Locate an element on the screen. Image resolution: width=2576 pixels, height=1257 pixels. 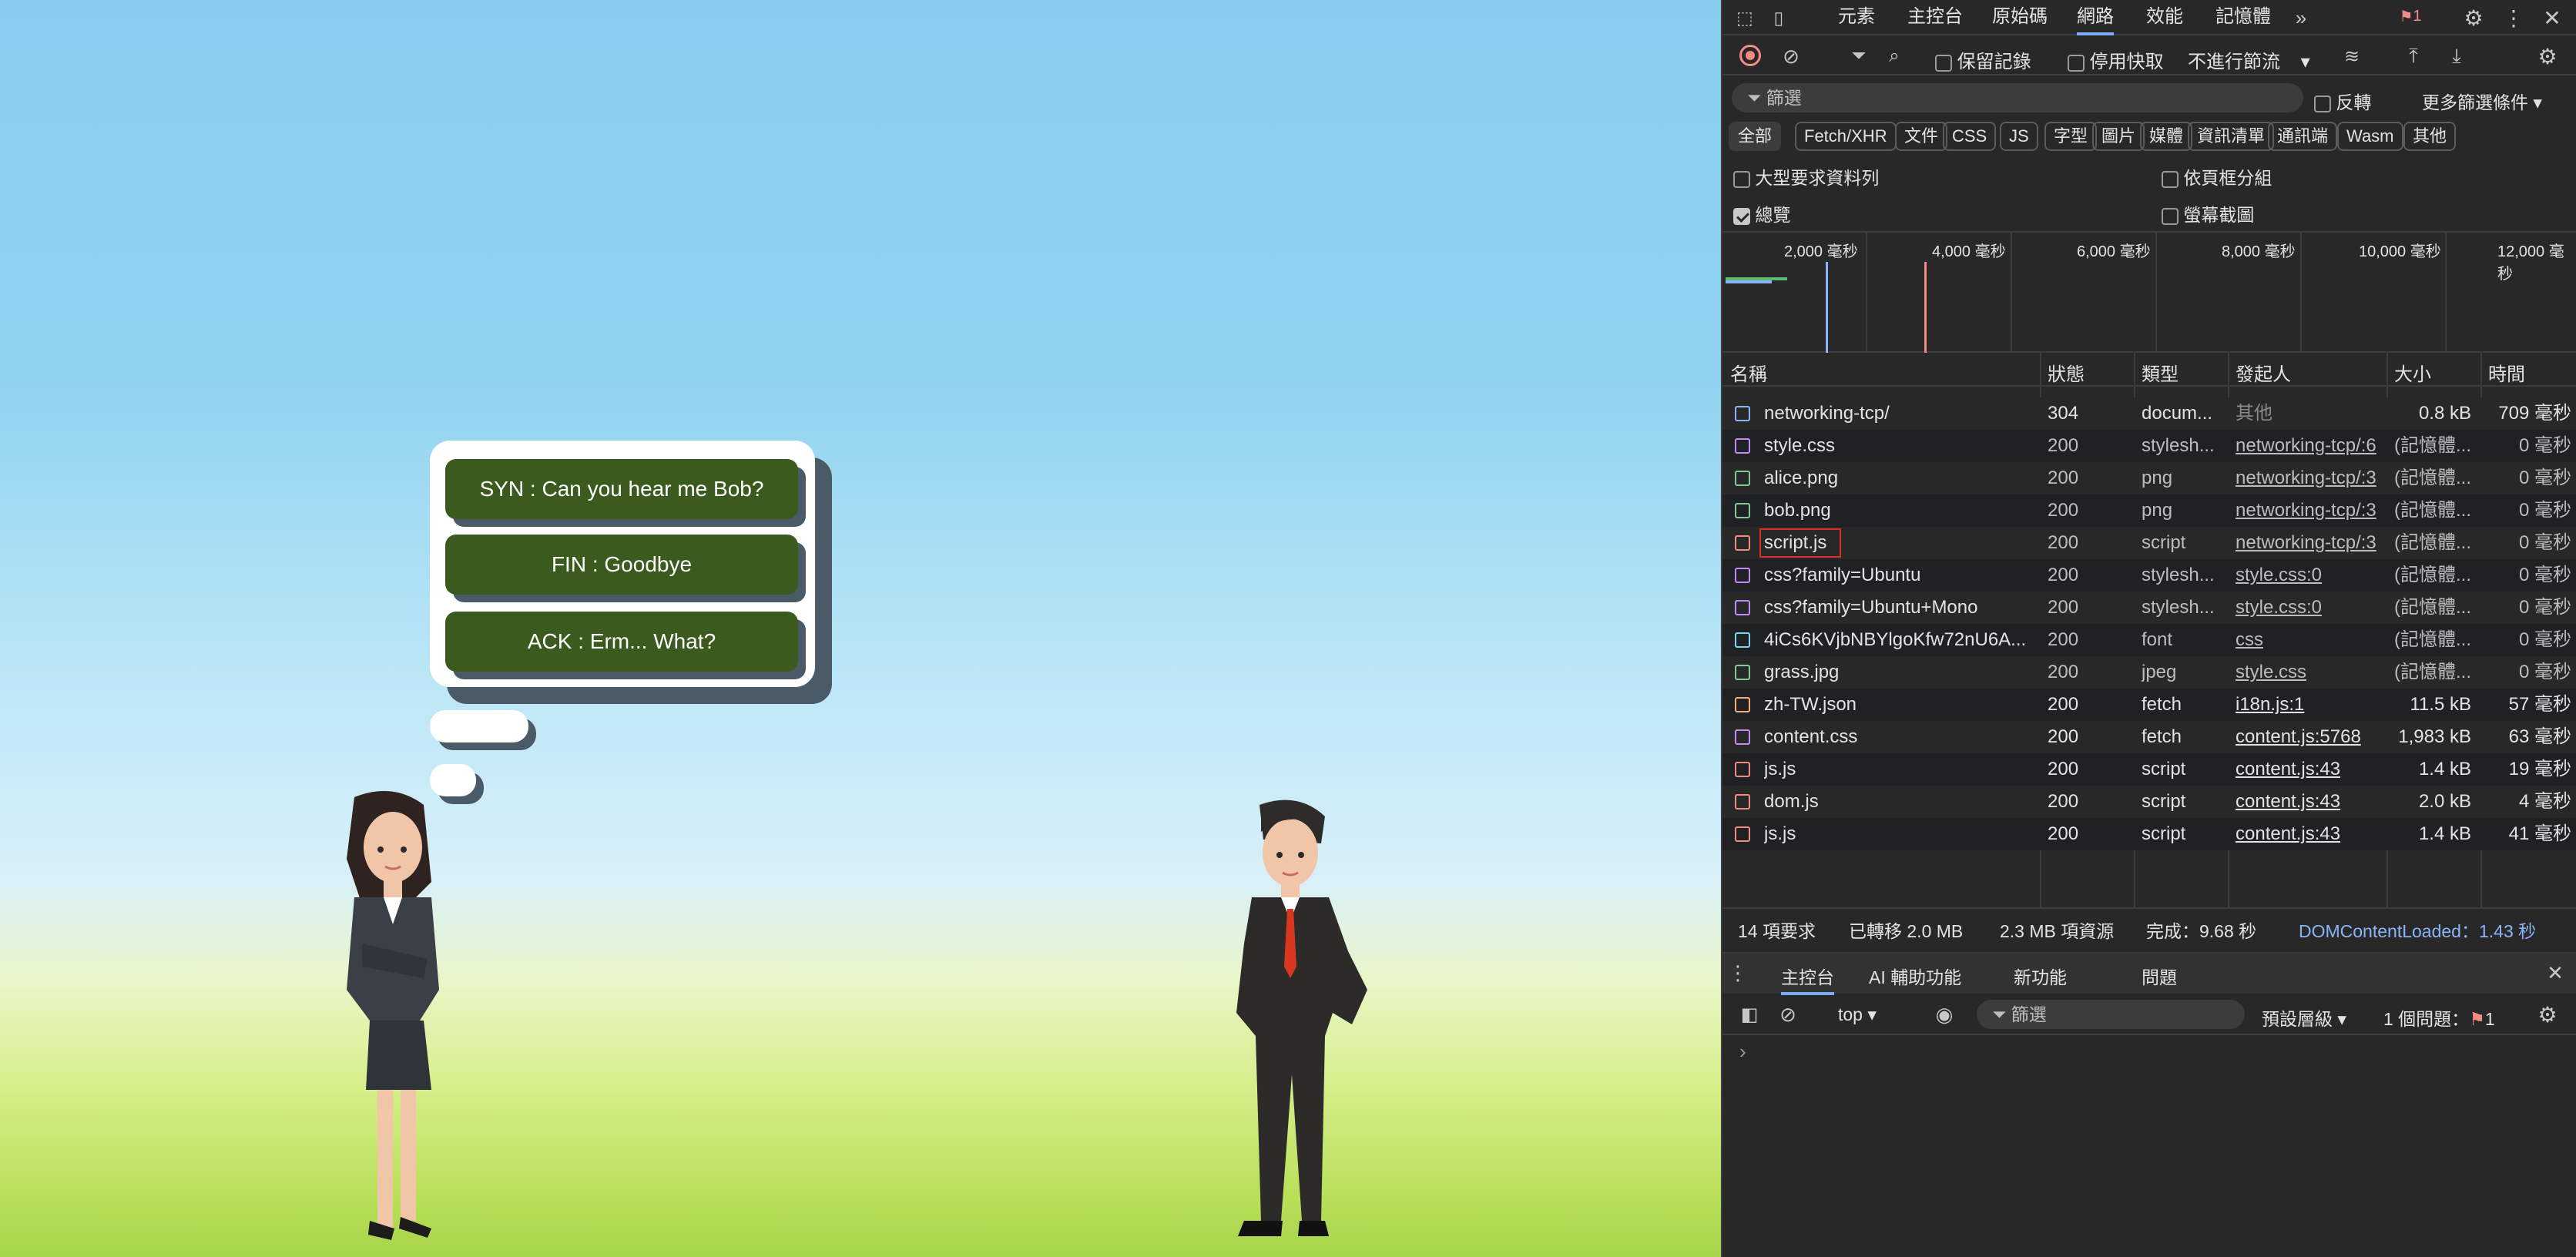
more-tabs-icon: » is located at coordinates (2301, 17).